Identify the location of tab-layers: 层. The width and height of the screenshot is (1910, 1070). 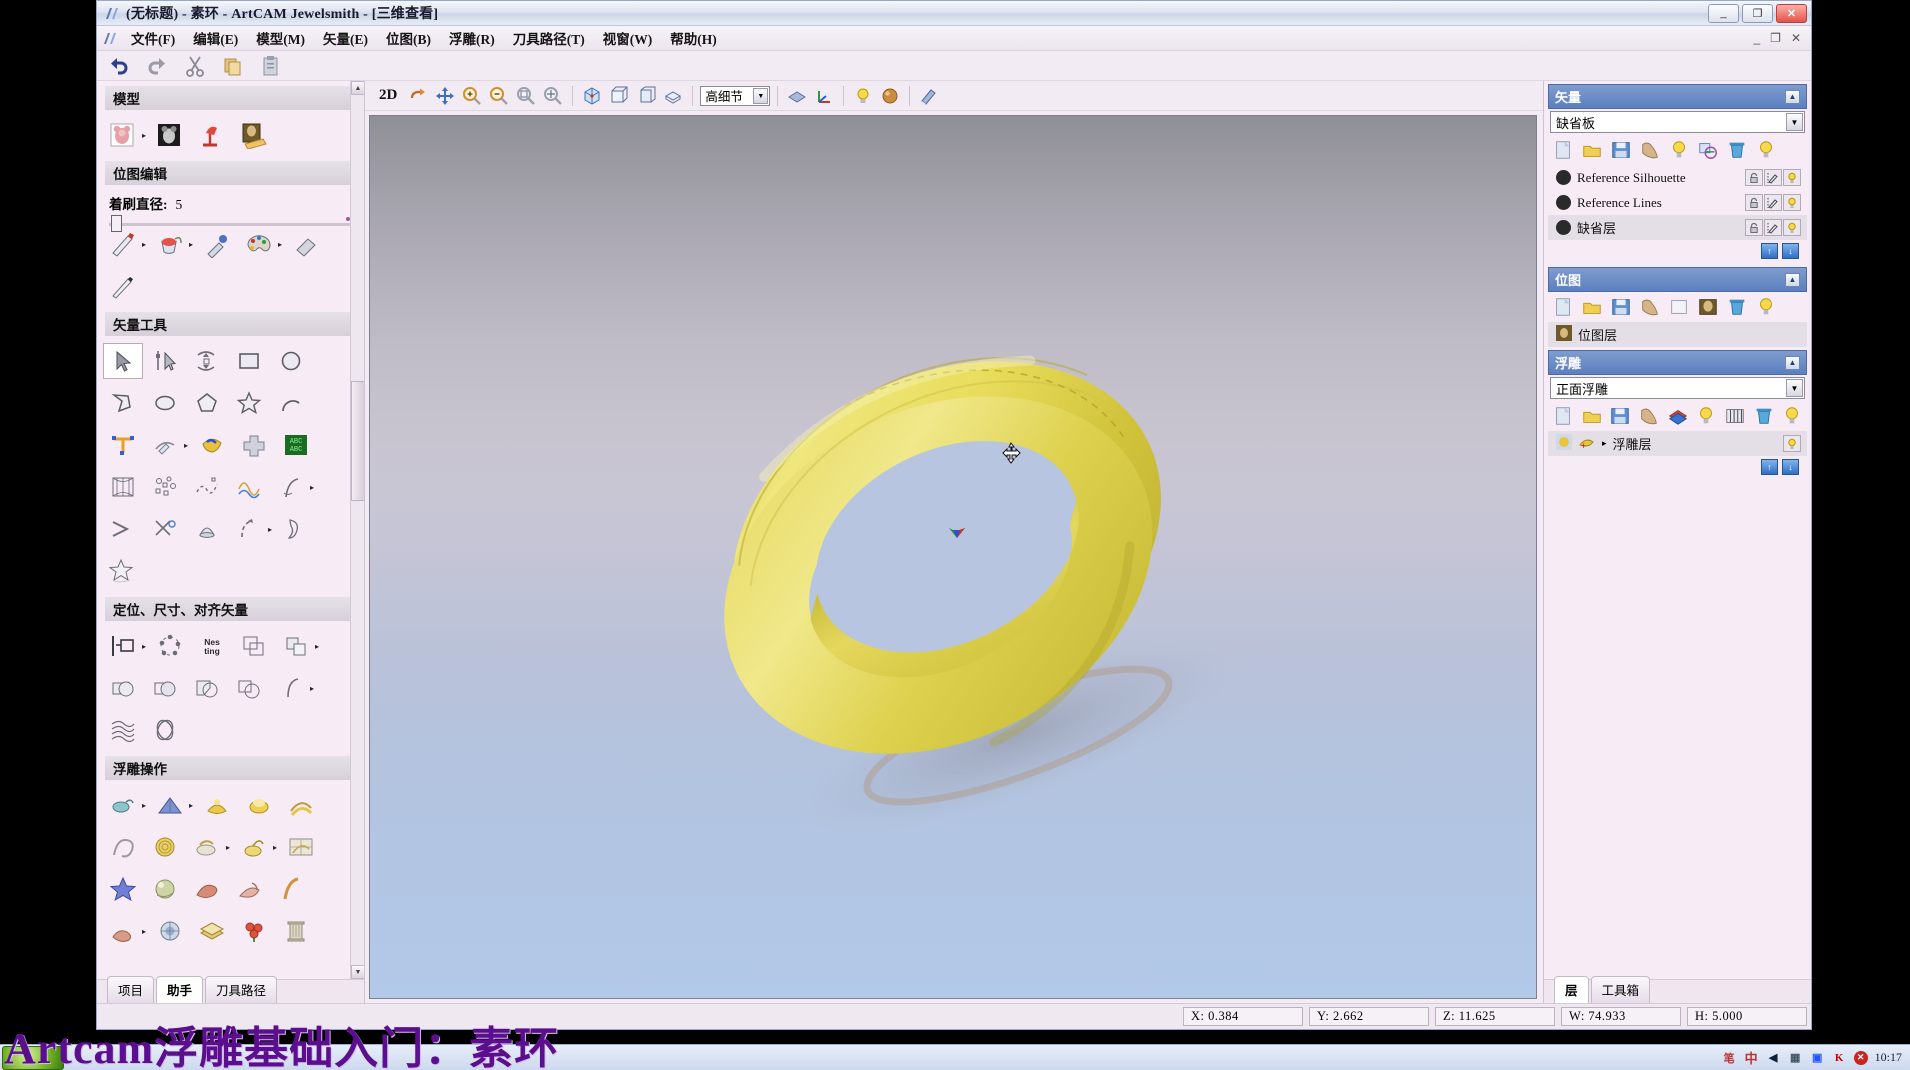
(1571, 989).